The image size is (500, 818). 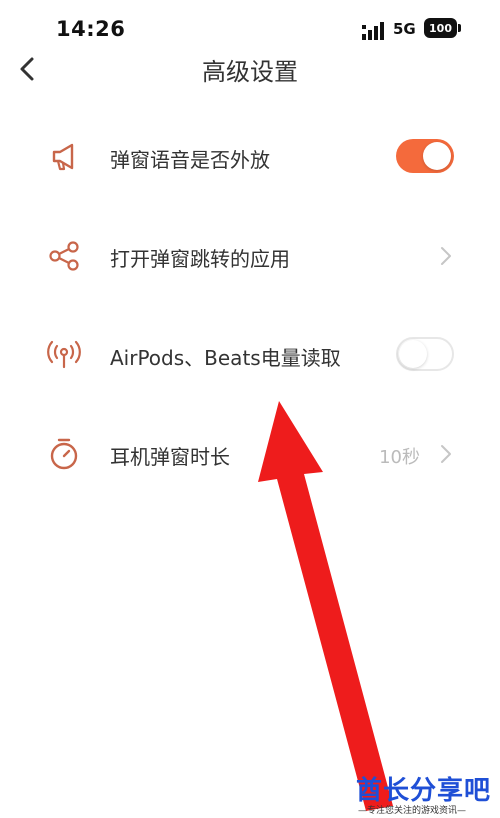 I want to click on timer-icon, so click(x=64, y=454).